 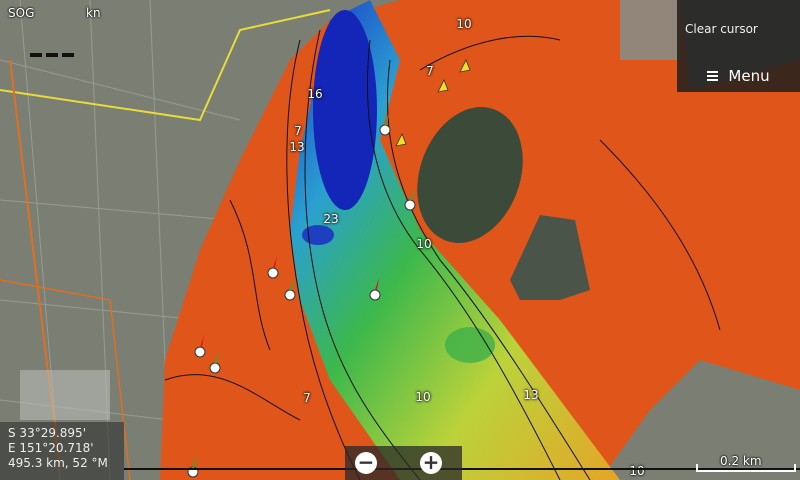 What do you see at coordinates (315, 94) in the screenshot?
I see `depth-label: 16` at bounding box center [315, 94].